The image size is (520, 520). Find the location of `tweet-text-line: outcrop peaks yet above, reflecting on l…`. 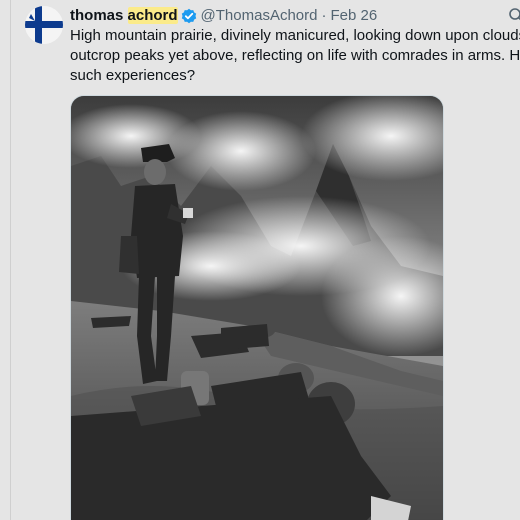

tweet-text-line: outcrop peaks yet above, reflecting on l… is located at coordinates (295, 55).